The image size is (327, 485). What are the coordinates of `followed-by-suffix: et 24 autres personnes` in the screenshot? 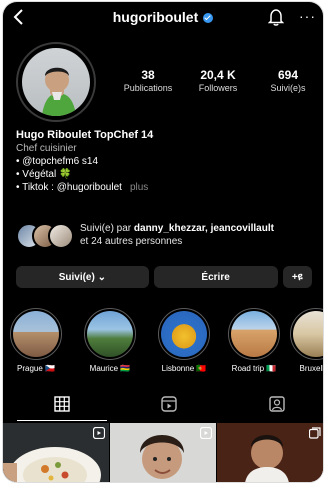 It's located at (131, 241).